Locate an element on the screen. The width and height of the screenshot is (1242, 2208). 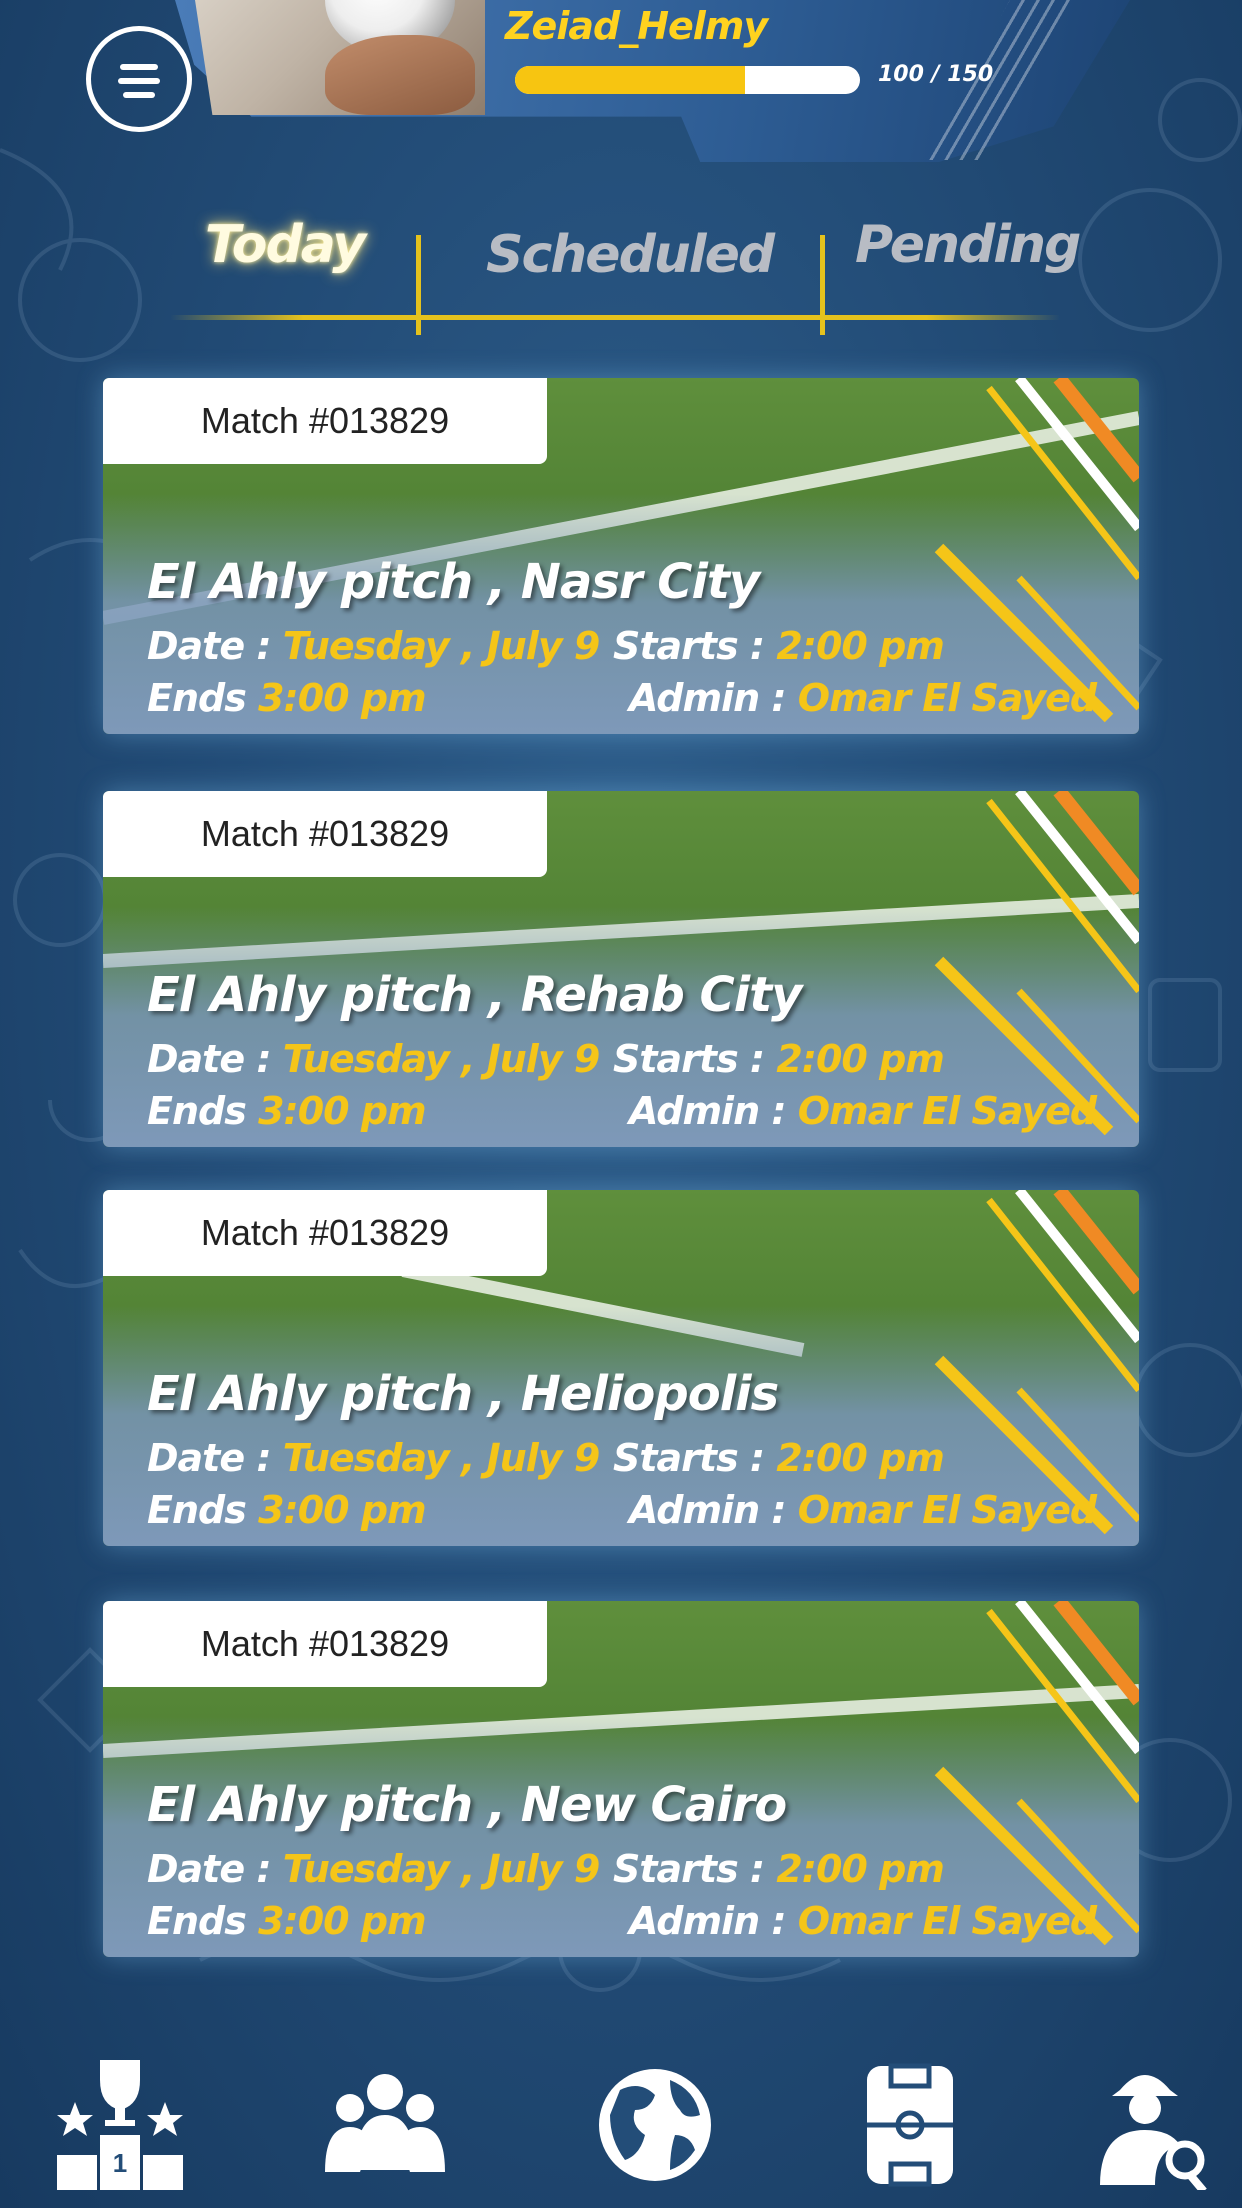
trophy-podium-icon: 1 is located at coordinates (120, 2125).